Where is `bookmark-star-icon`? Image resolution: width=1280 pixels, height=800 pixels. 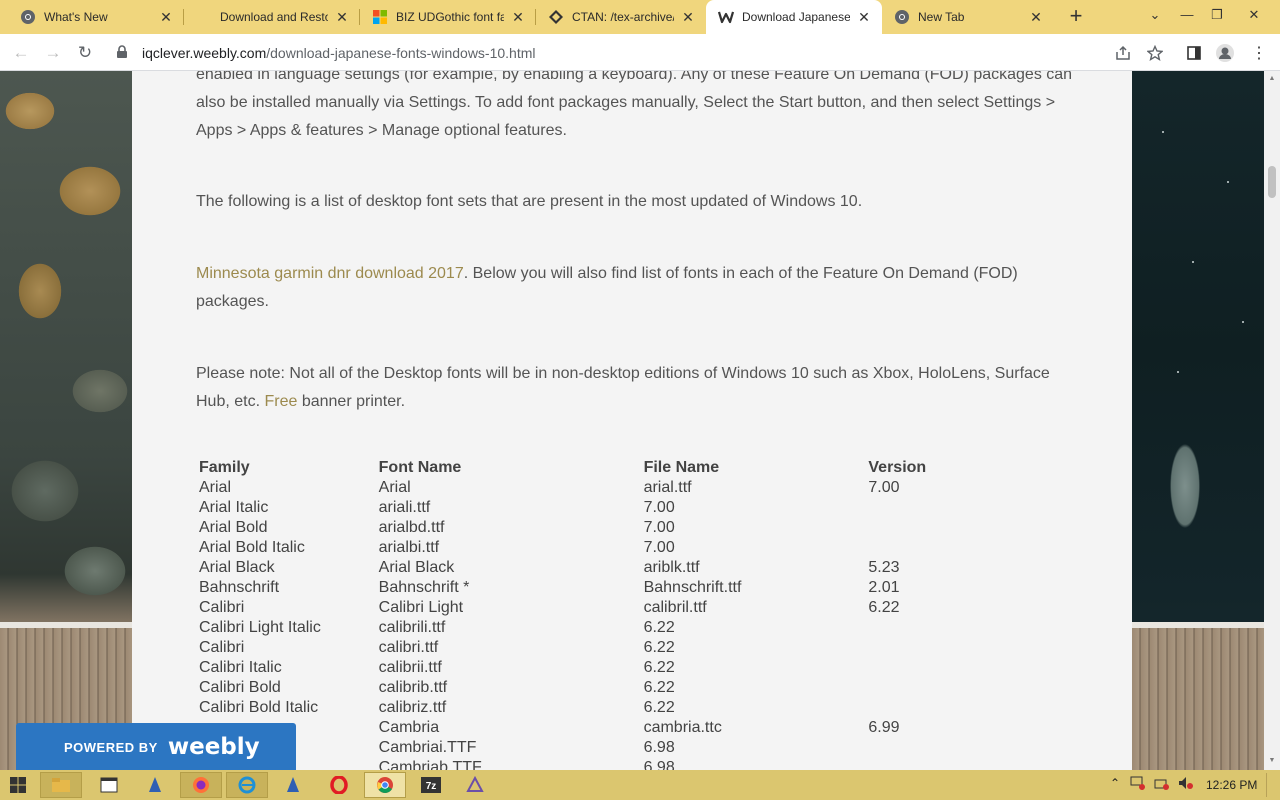 bookmark-star-icon is located at coordinates (1155, 53).